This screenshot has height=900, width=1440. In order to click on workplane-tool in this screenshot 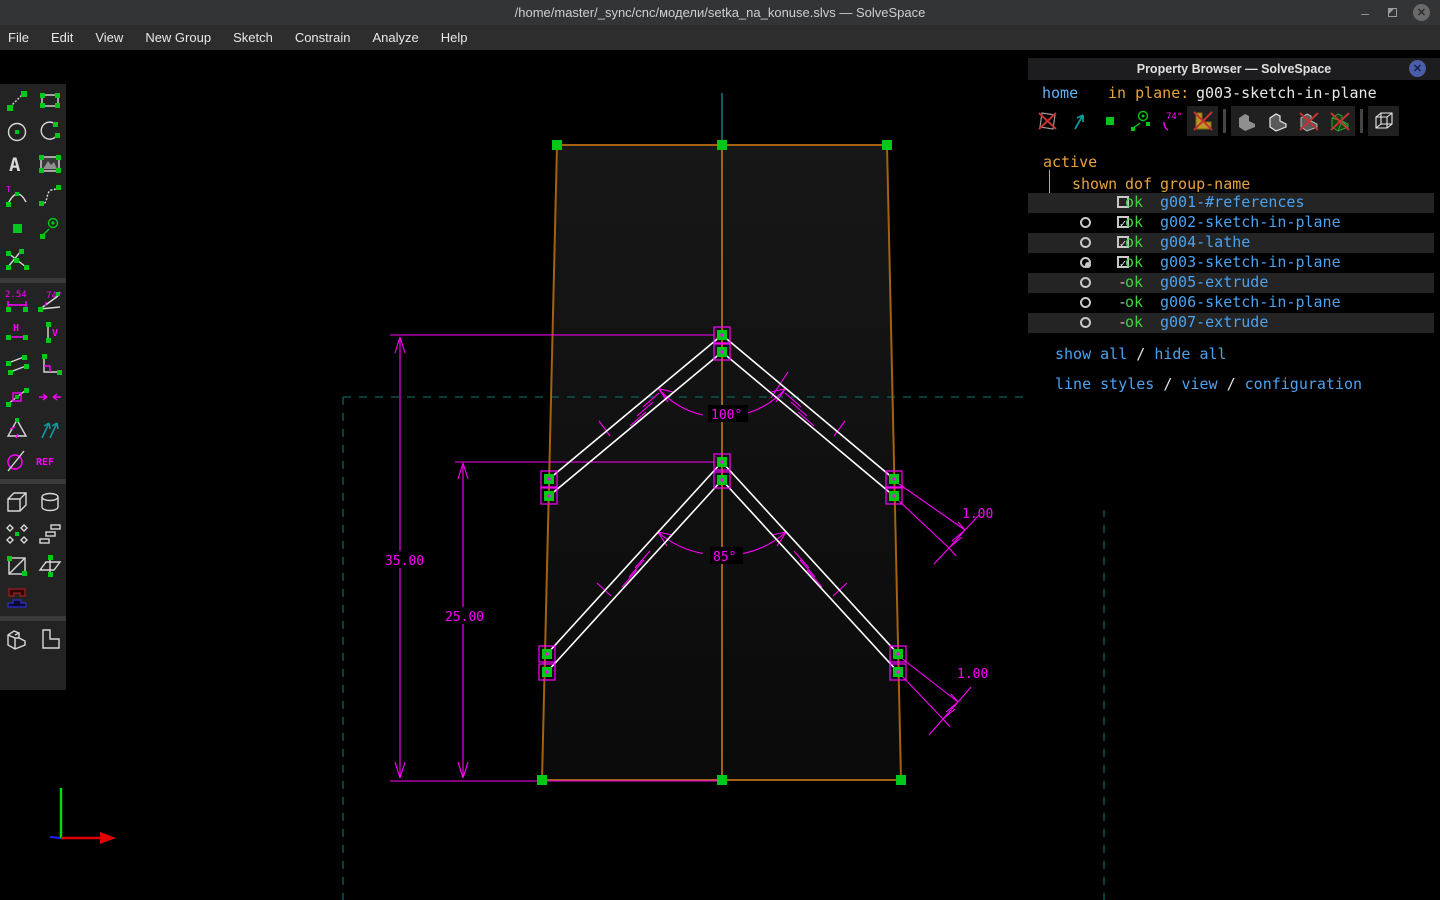, I will do `click(49, 566)`.